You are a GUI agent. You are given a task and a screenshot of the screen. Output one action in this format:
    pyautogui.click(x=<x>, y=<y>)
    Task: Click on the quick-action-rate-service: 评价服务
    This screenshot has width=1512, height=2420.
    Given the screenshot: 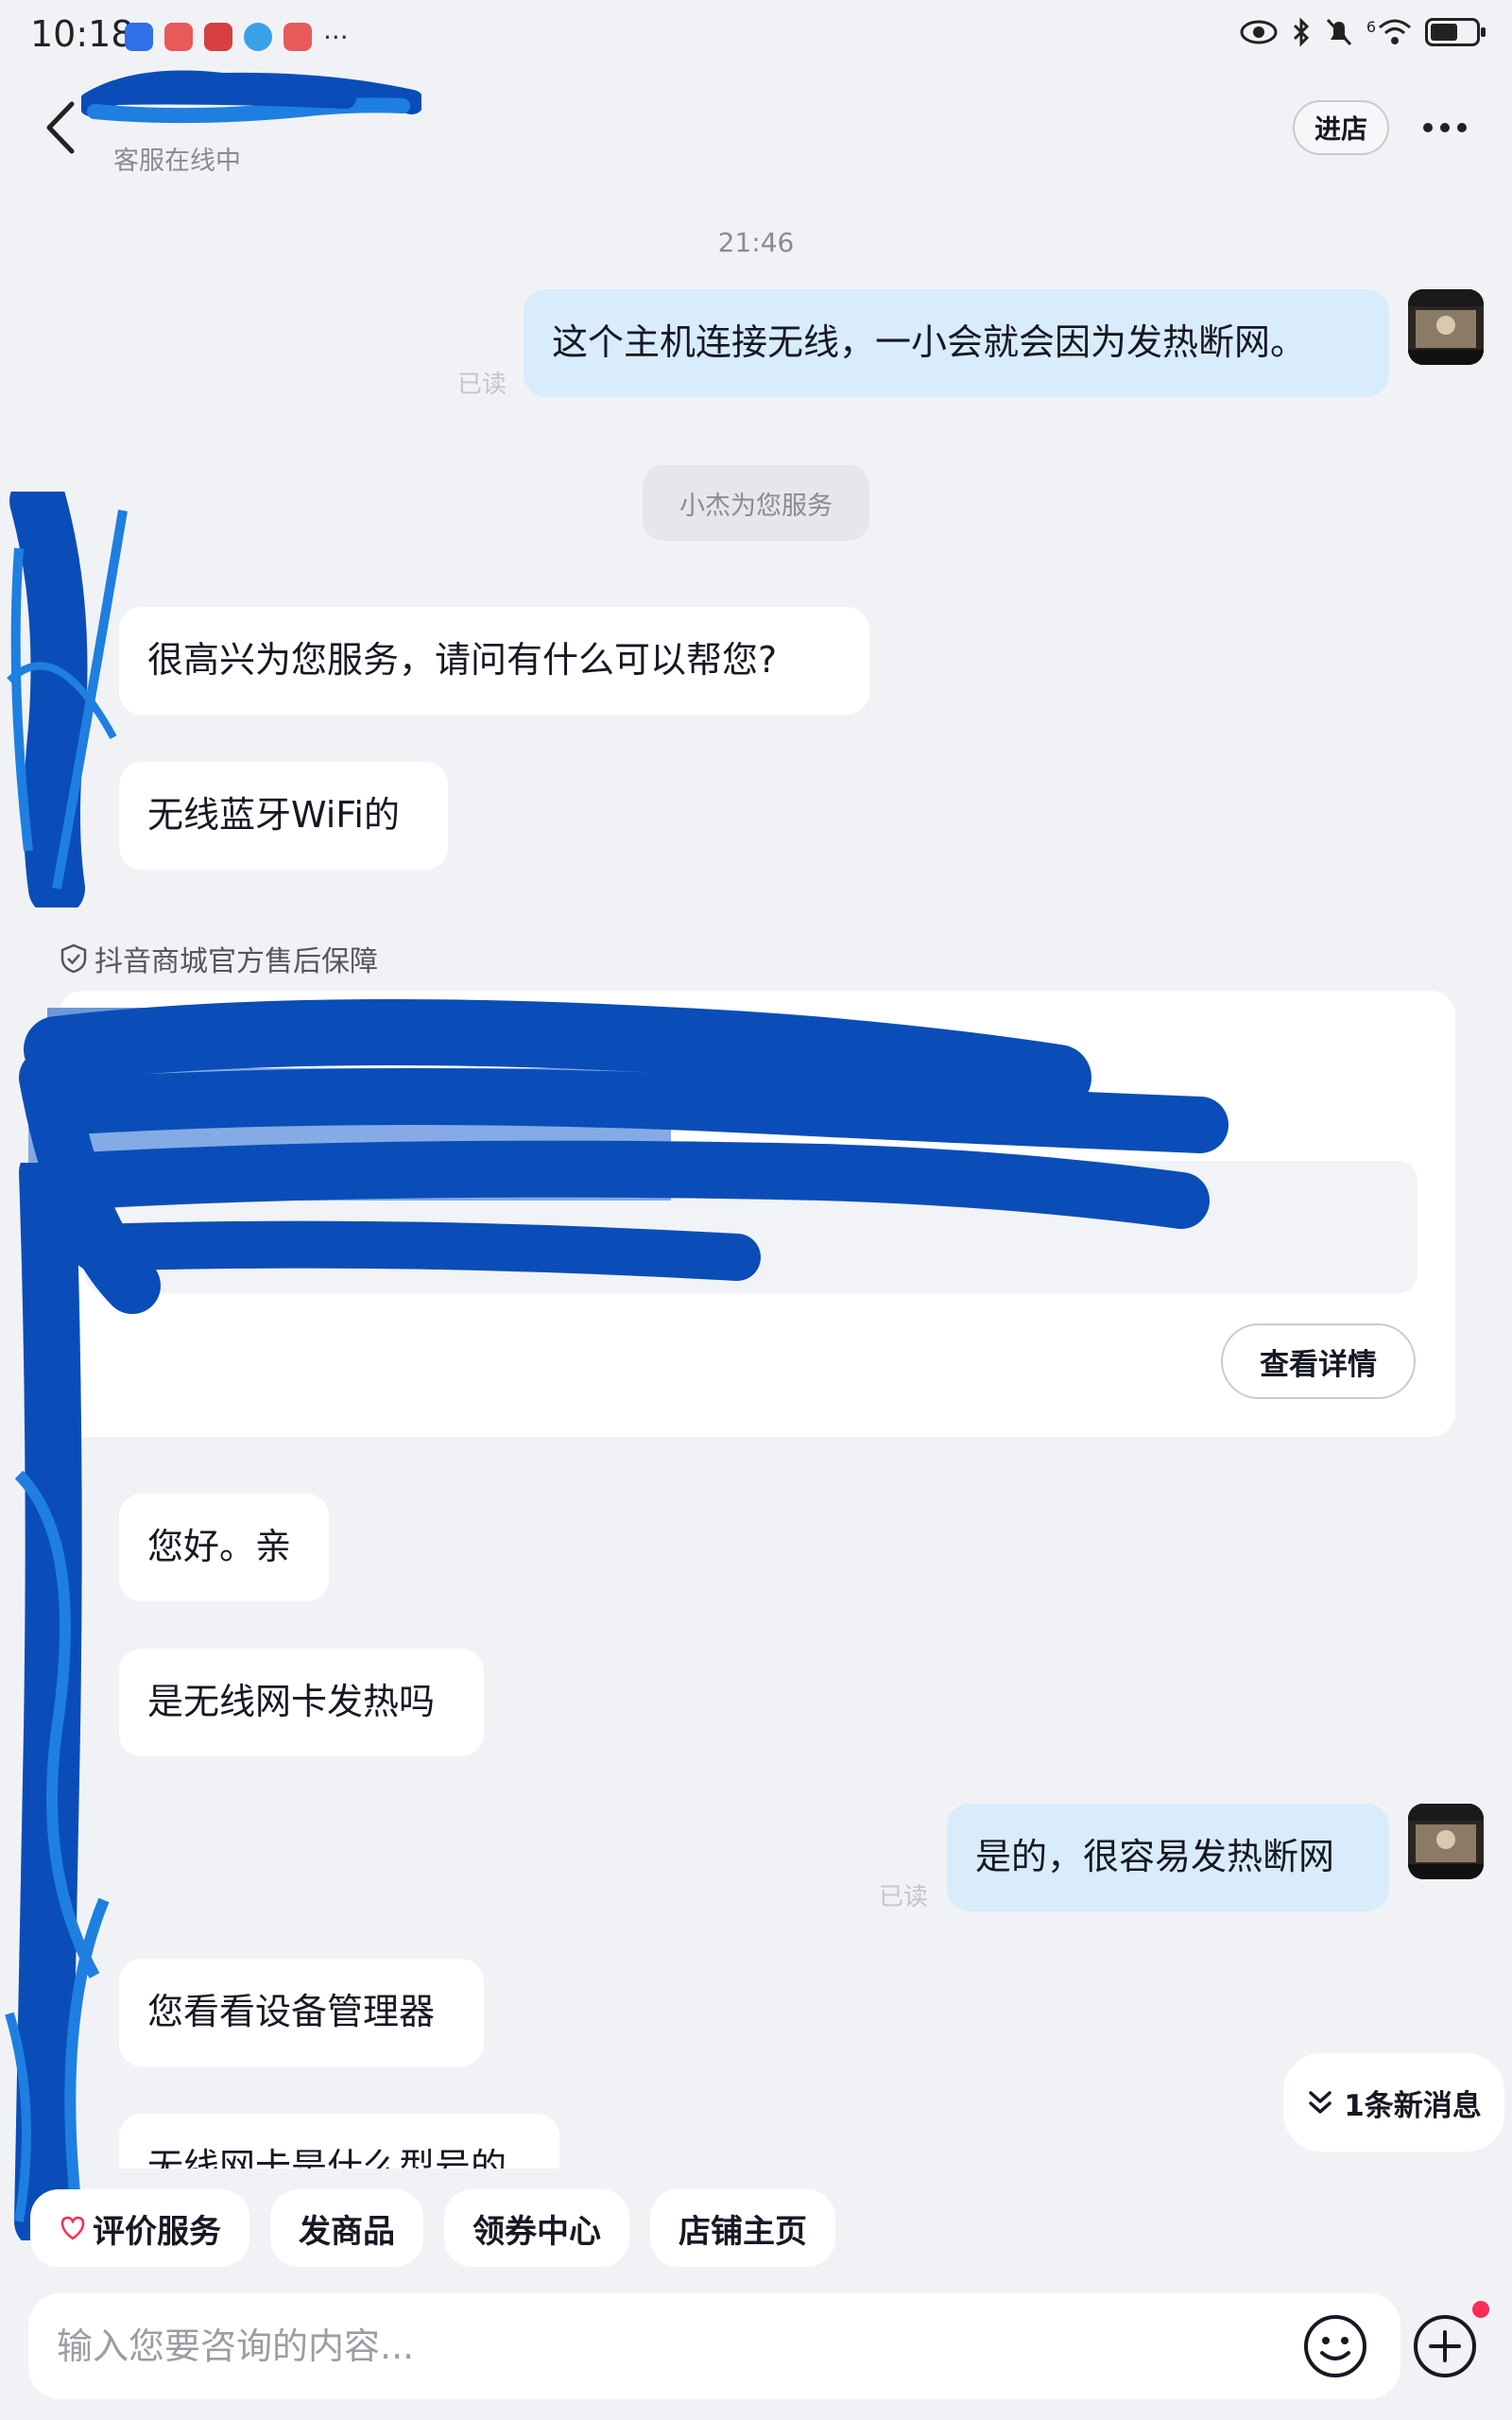 What is the action you would take?
    pyautogui.click(x=139, y=2228)
    